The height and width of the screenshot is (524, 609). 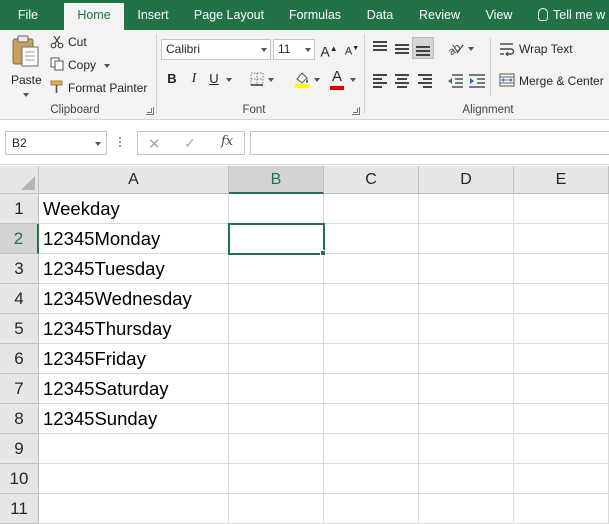 I want to click on cell-b1, so click(x=276, y=209).